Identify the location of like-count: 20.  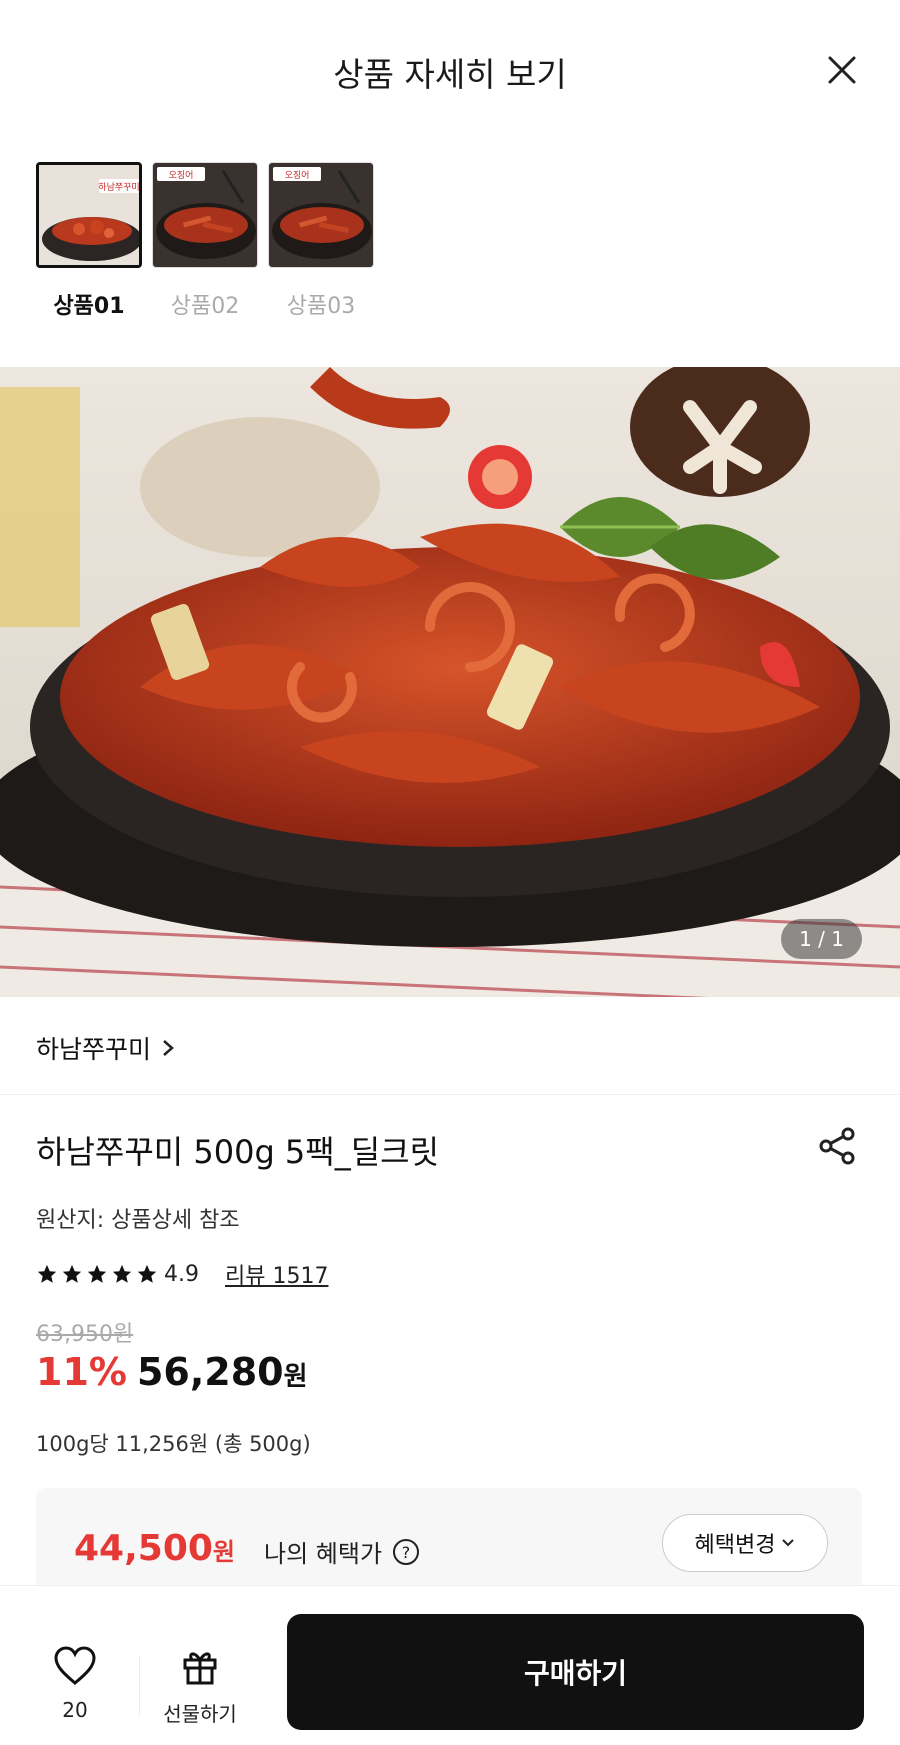
(75, 1710).